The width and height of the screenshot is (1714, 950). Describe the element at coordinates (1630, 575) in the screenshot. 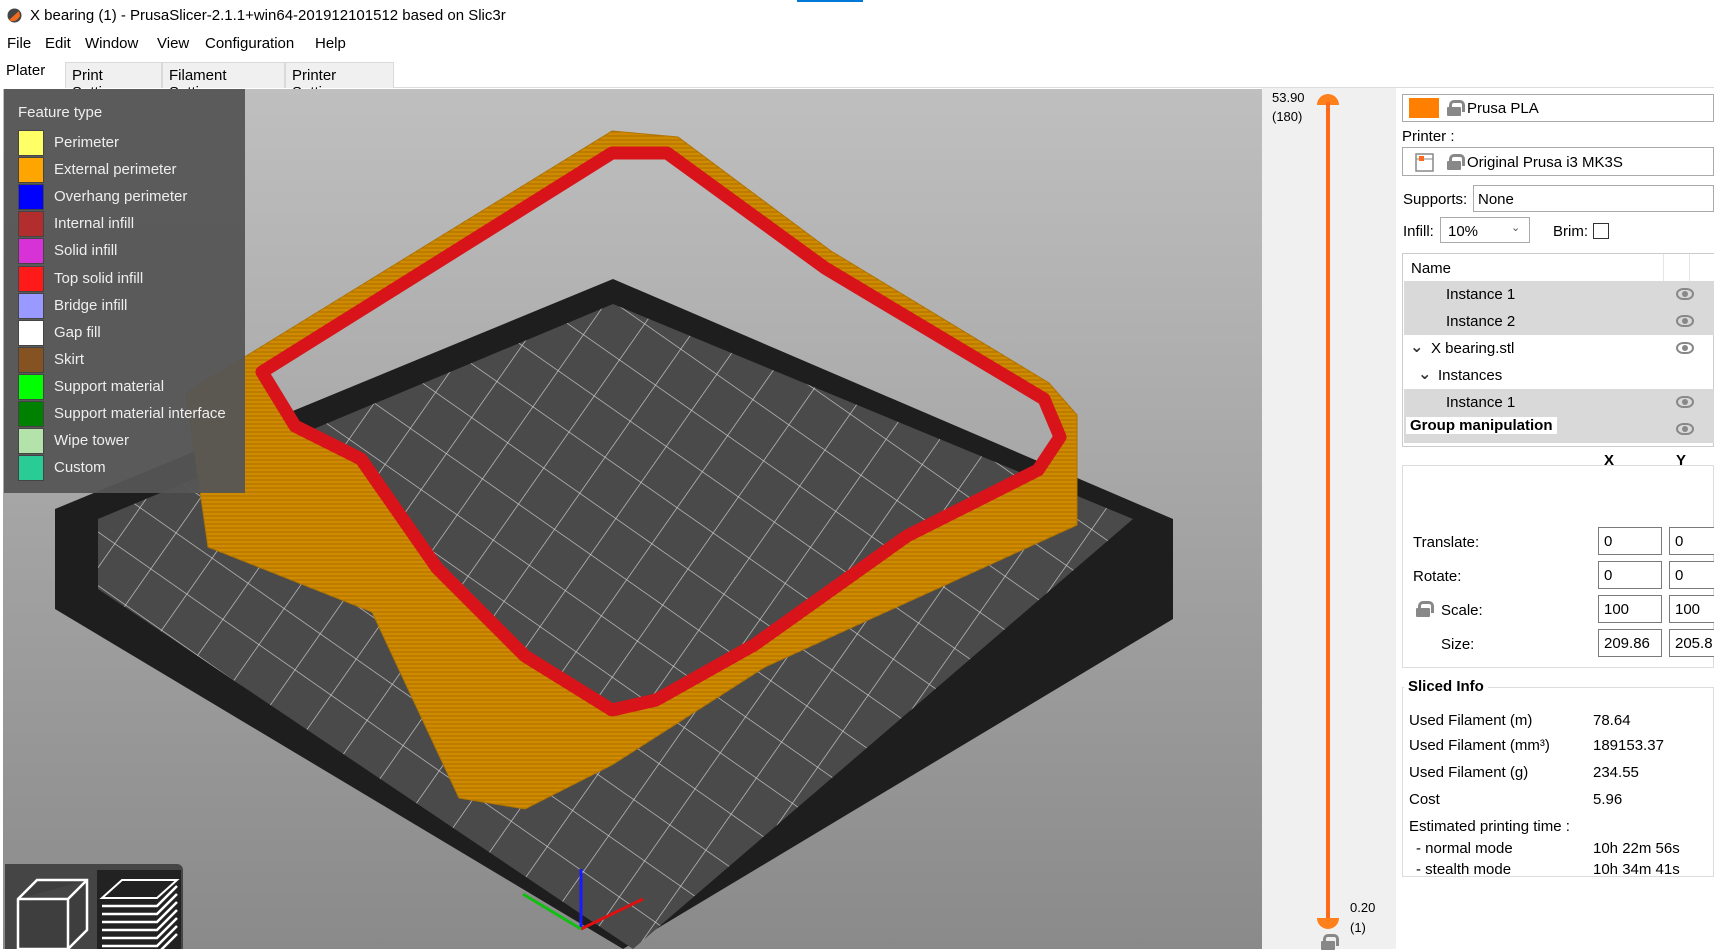

I see `rotate-x-input: 0` at that location.